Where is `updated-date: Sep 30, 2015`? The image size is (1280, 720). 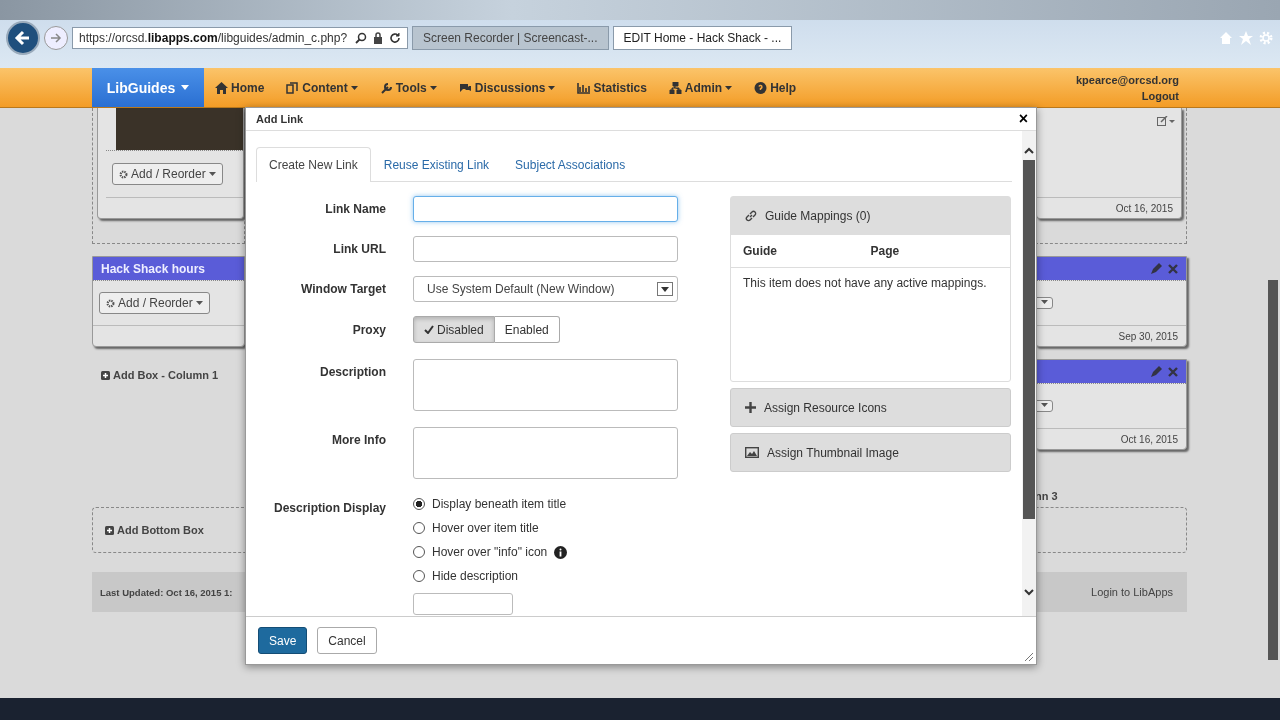 updated-date: Sep 30, 2015 is located at coordinates (1148, 336).